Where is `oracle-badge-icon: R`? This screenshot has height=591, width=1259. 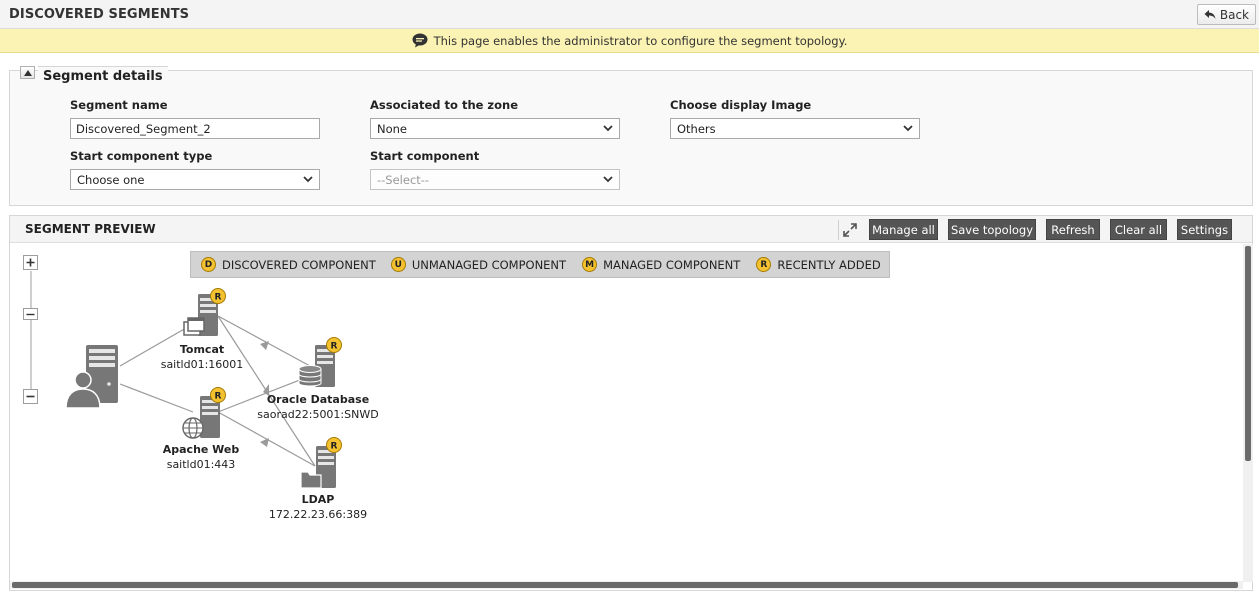 oracle-badge-icon: R is located at coordinates (334, 345).